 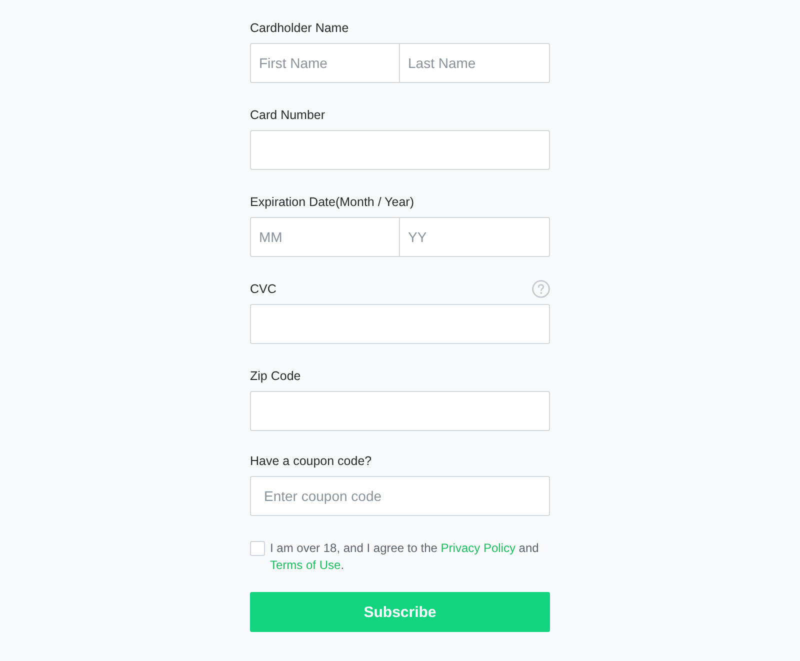 What do you see at coordinates (275, 376) in the screenshot?
I see `field-label: Zip Code` at bounding box center [275, 376].